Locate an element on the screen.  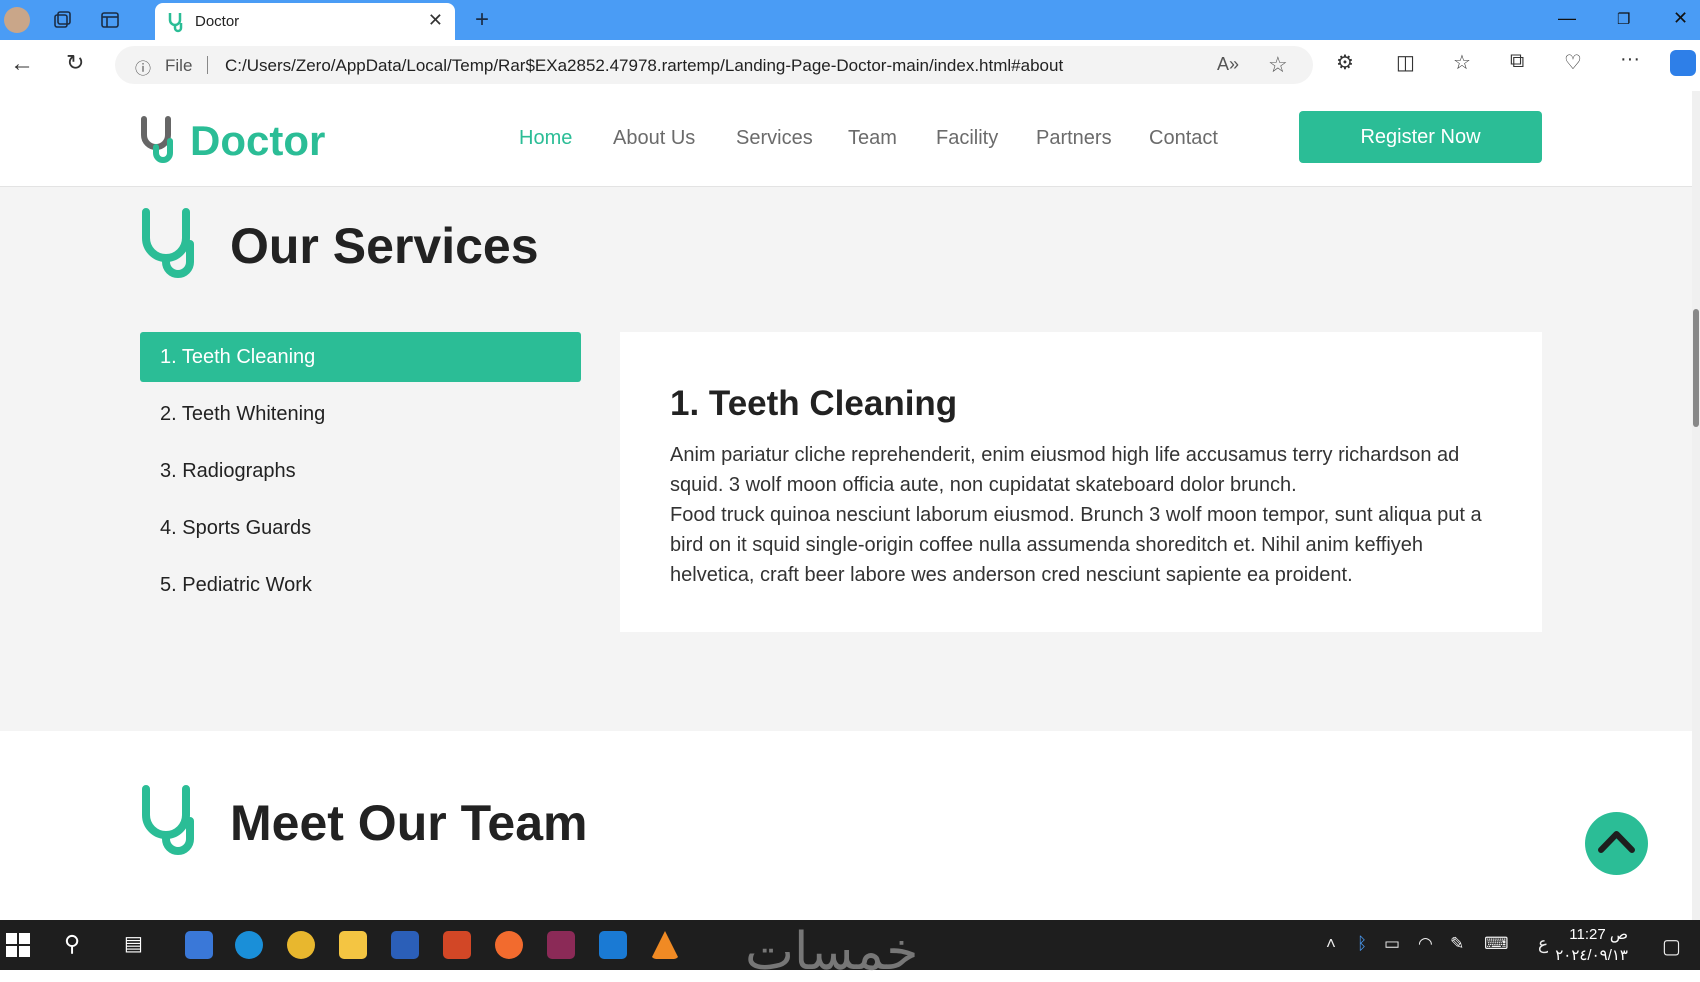
stethoscope-logo-icon is located at coordinates (162, 140).